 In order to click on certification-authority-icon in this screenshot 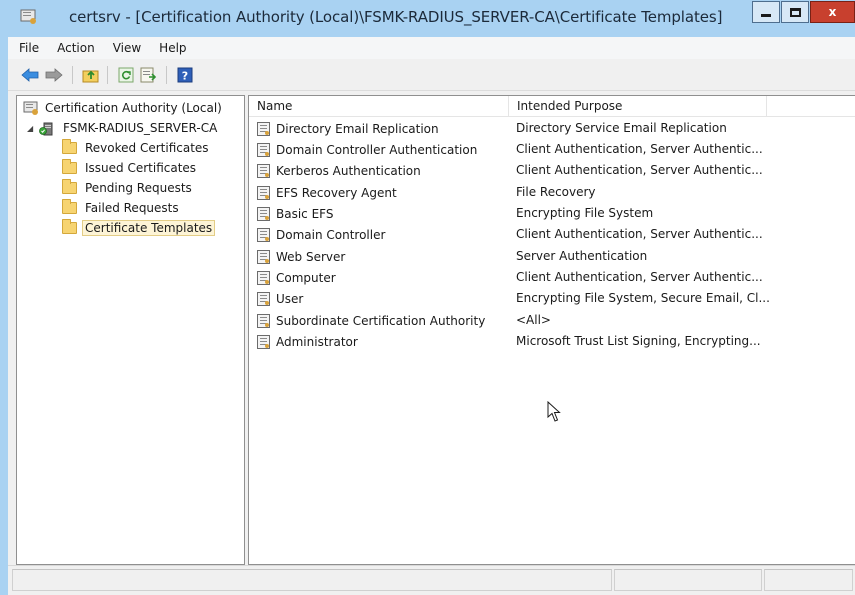, I will do `click(30, 108)`.